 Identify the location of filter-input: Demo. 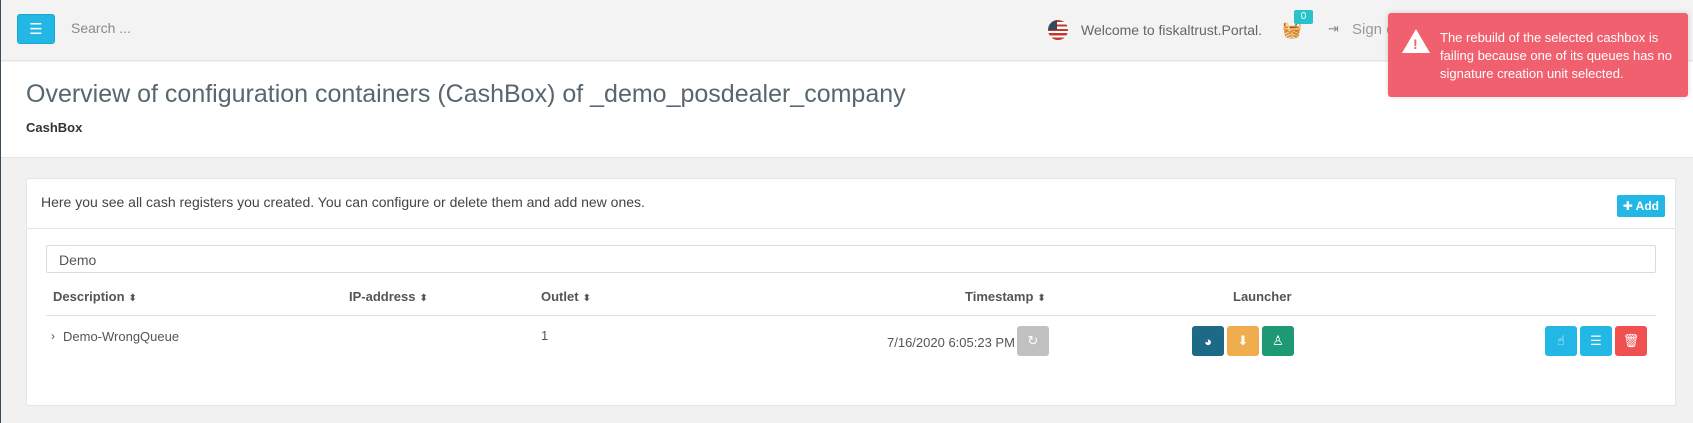
(851, 259).